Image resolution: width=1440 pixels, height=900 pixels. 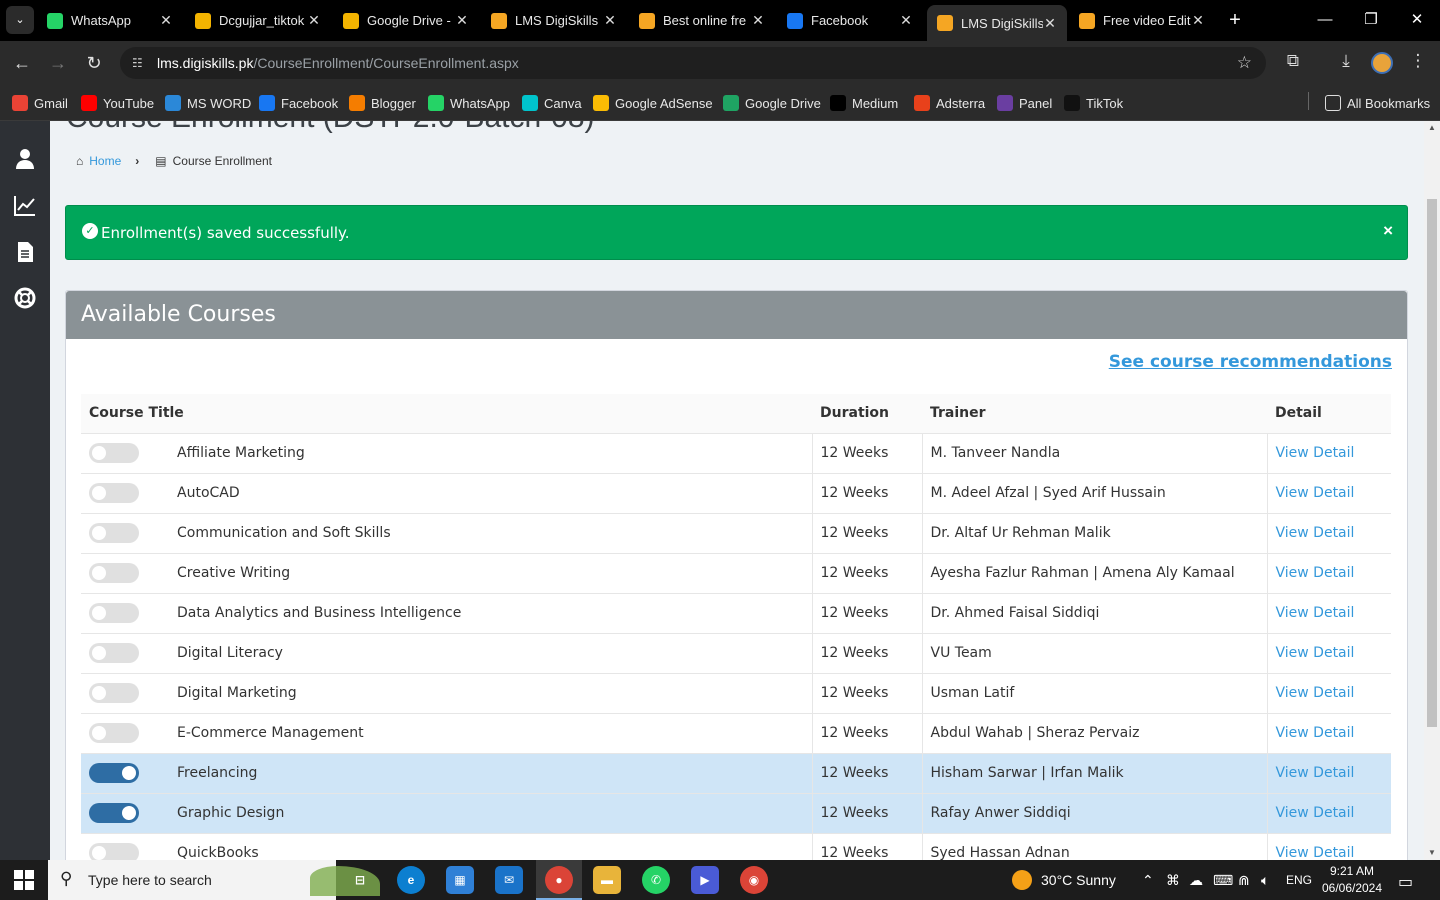 I want to click on course-recommendations-link: See course recommendations, so click(x=1250, y=362).